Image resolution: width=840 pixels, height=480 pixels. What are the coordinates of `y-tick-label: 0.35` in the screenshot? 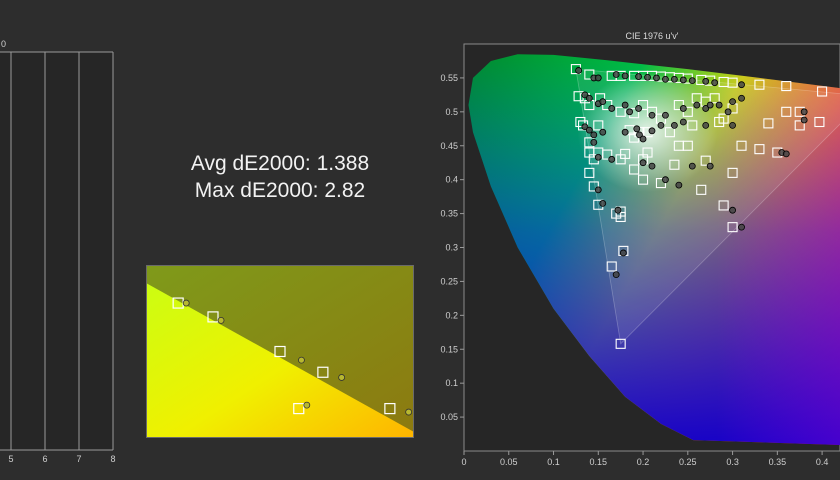 It's located at (449, 214).